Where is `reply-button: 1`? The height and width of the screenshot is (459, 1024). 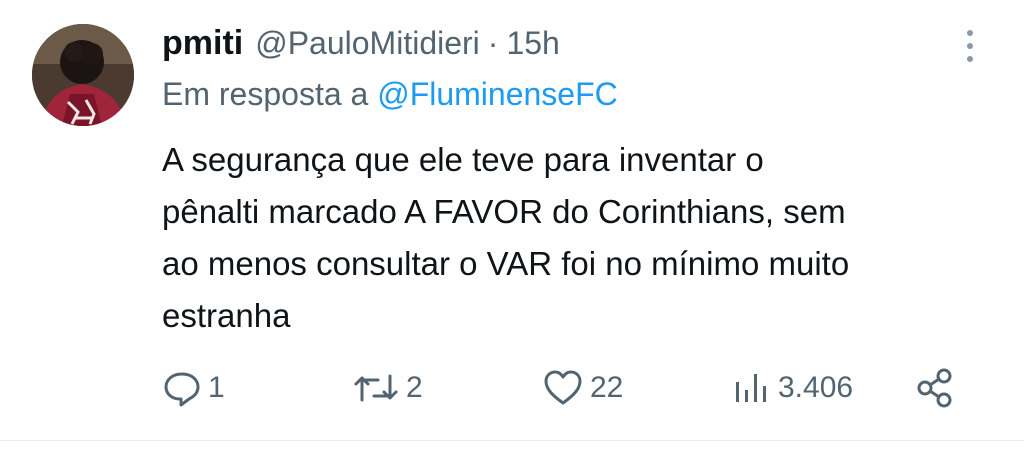
reply-button: 1 is located at coordinates (193, 388).